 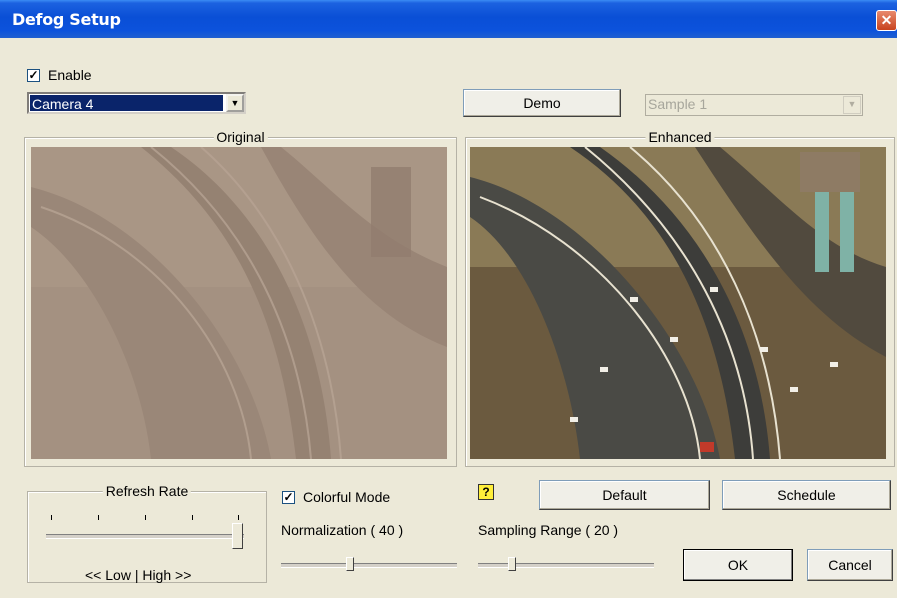 What do you see at coordinates (126, 103) in the screenshot?
I see `camera-select-value: Camera 4` at bounding box center [126, 103].